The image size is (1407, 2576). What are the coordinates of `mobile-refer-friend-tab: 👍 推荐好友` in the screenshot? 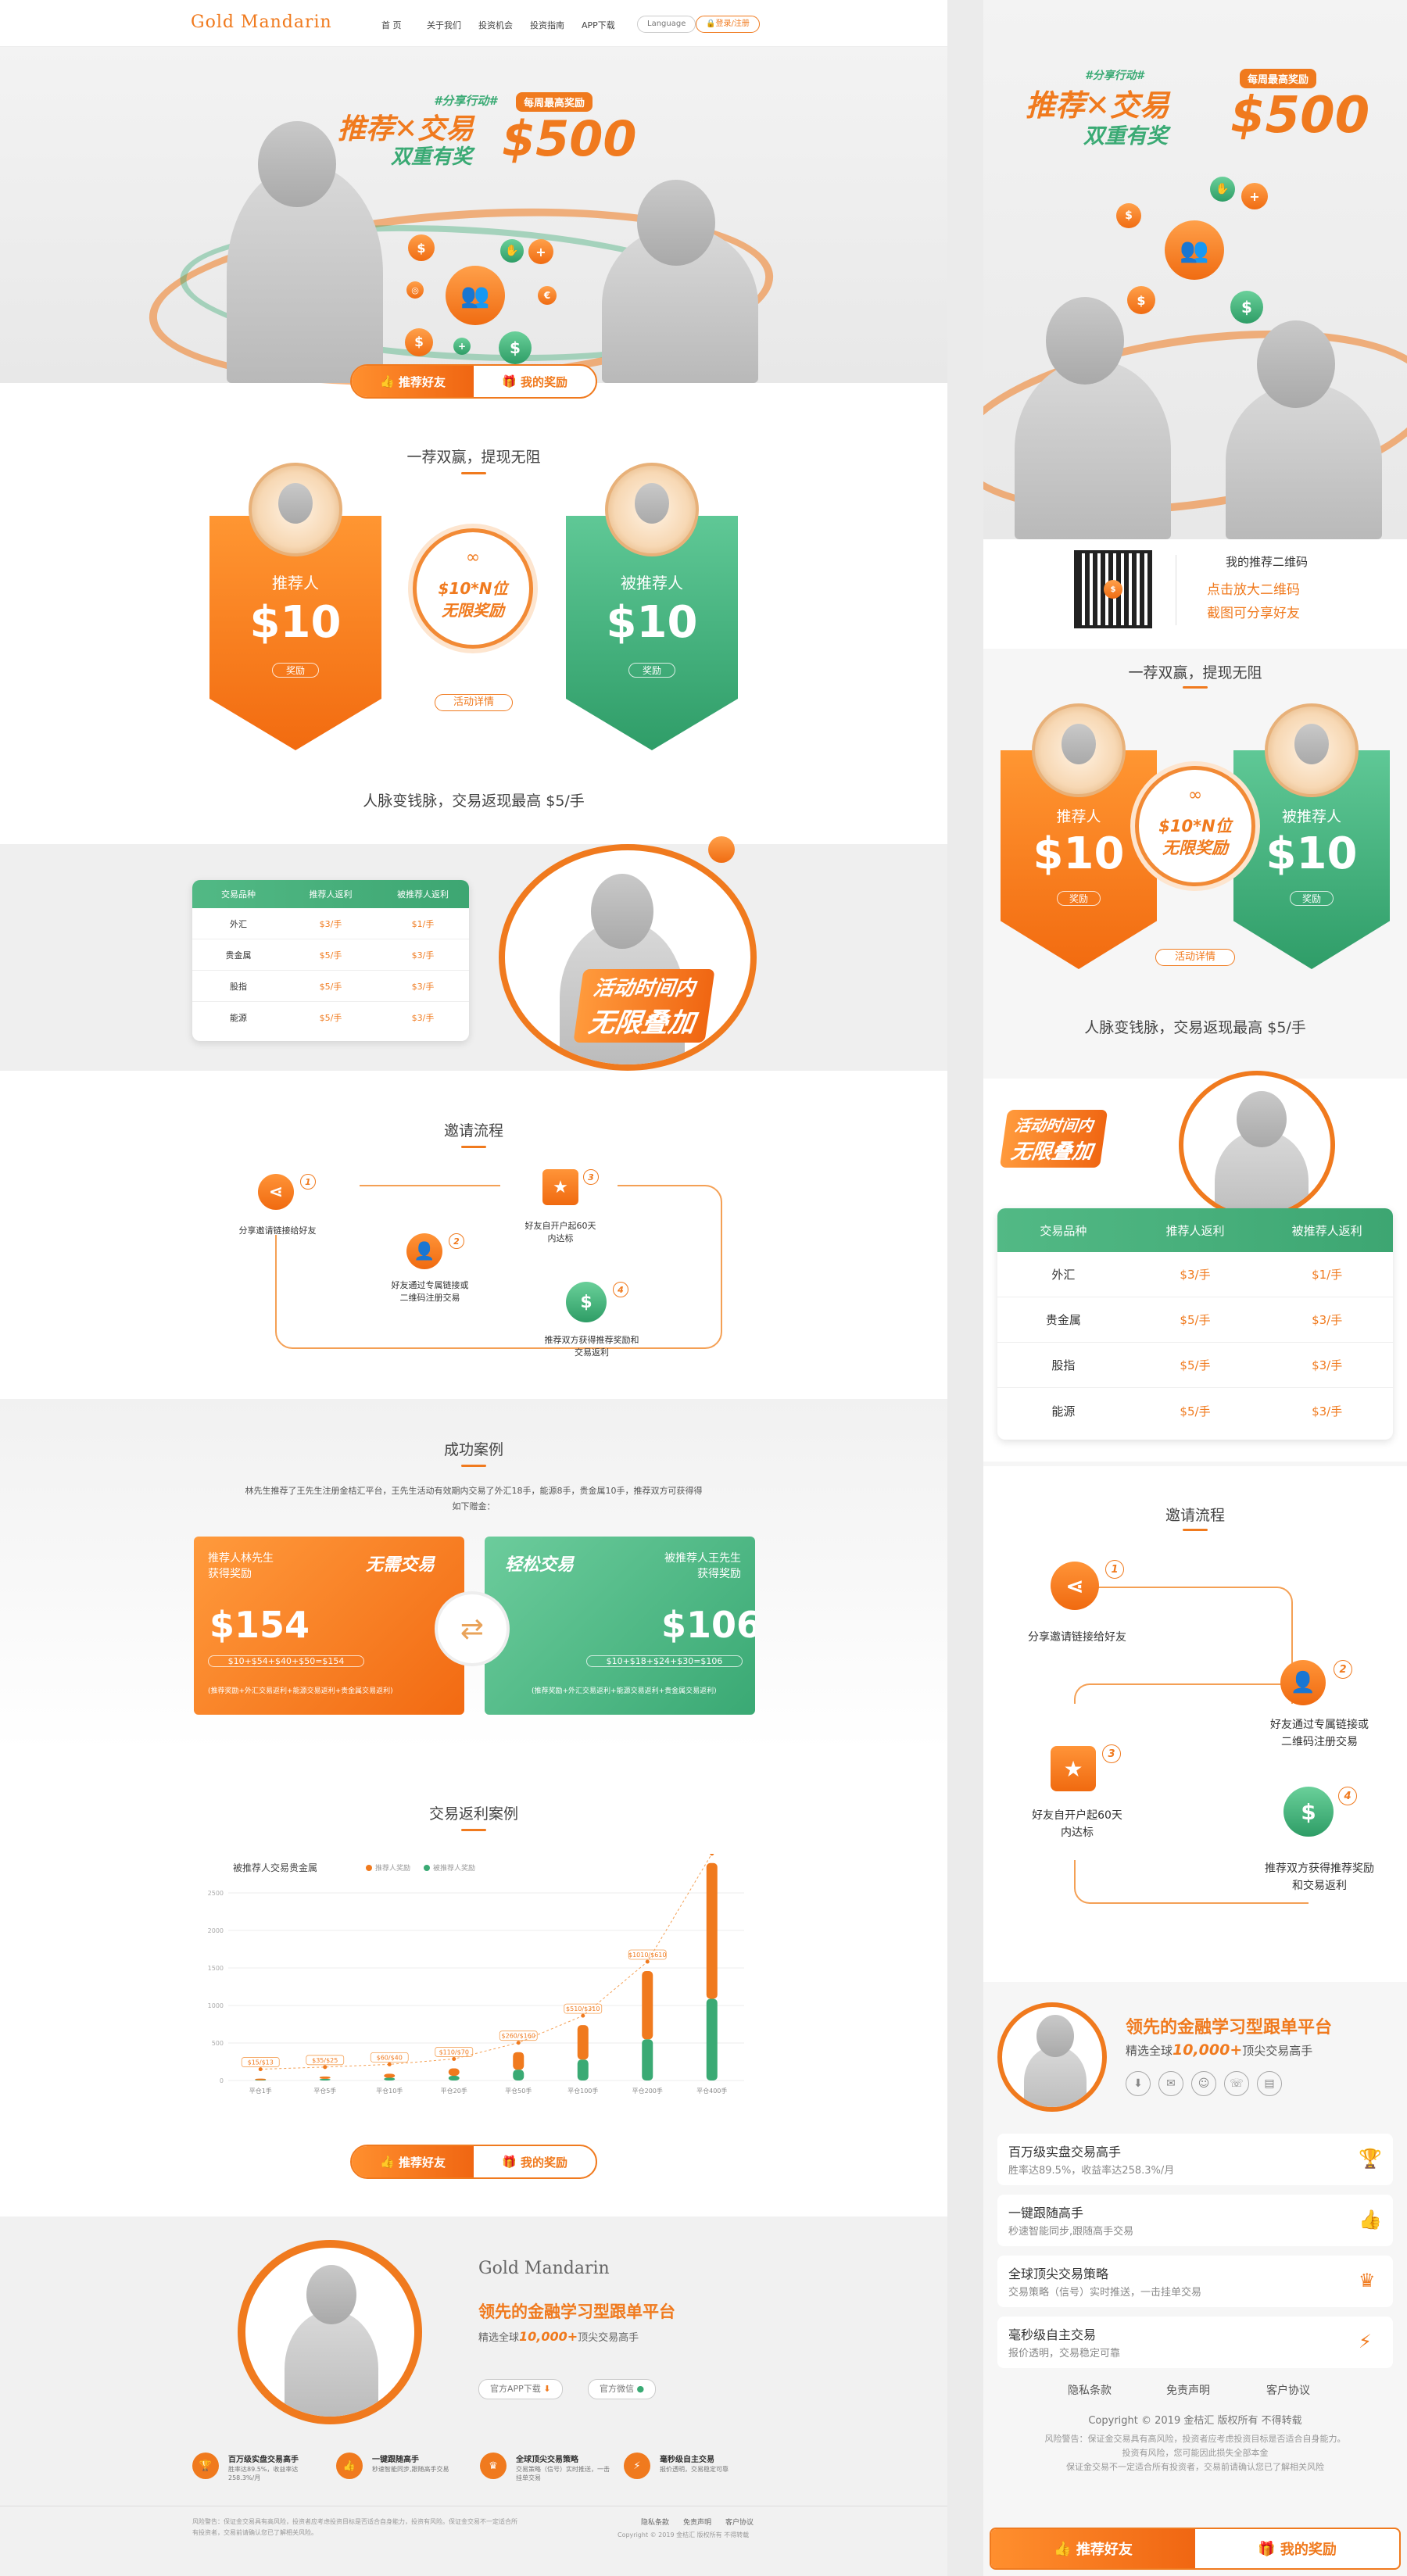 It's located at (1093, 2548).